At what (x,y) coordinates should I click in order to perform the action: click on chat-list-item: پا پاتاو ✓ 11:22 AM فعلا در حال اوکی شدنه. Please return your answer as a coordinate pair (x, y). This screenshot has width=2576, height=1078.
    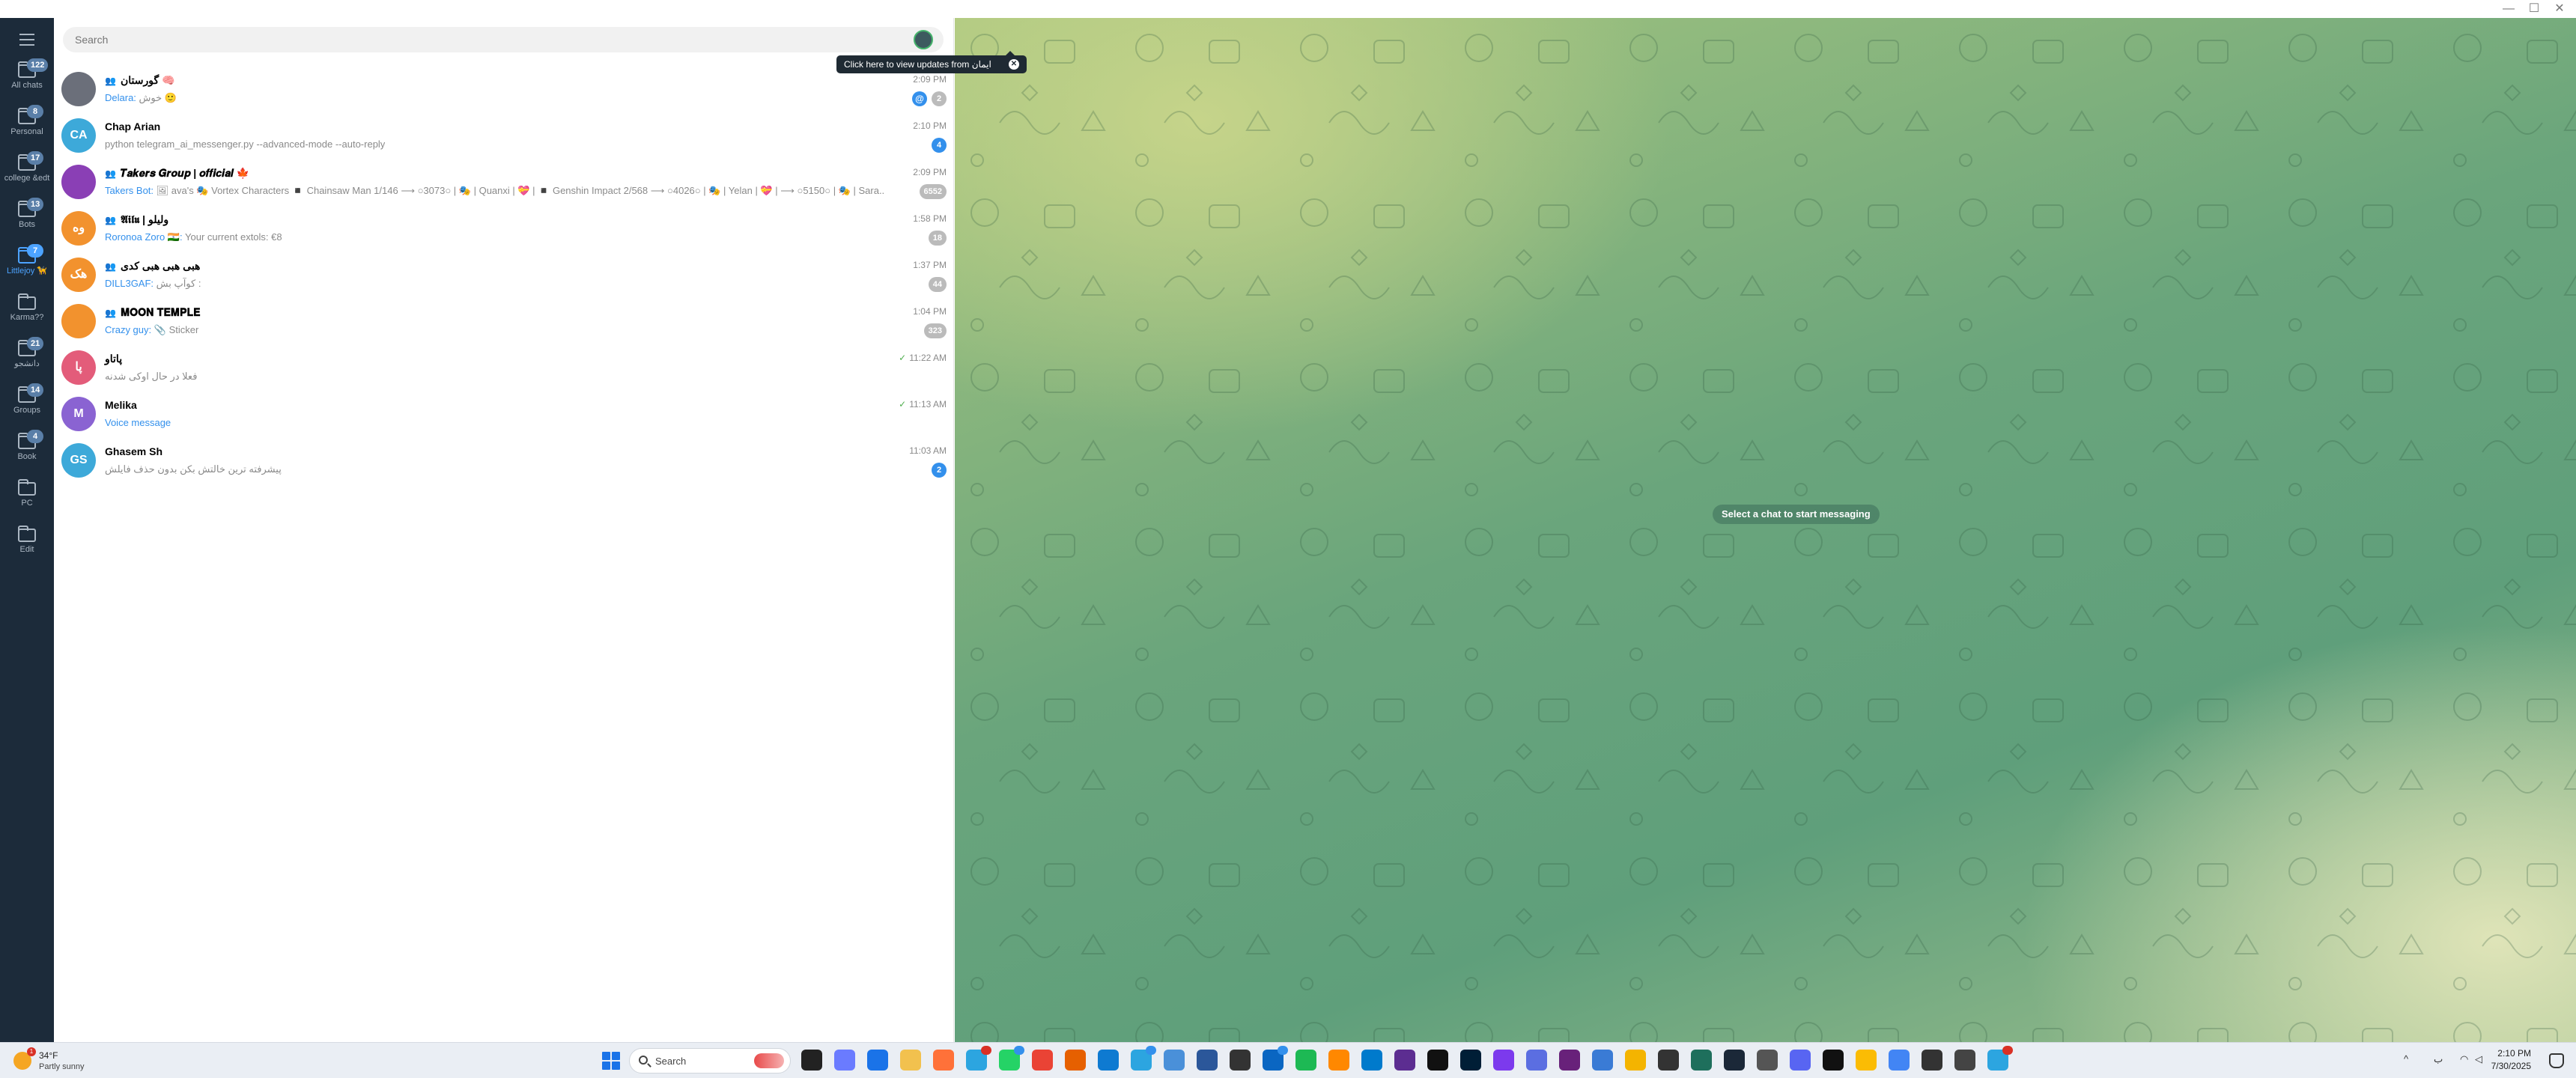
    Looking at the image, I should click on (504, 367).